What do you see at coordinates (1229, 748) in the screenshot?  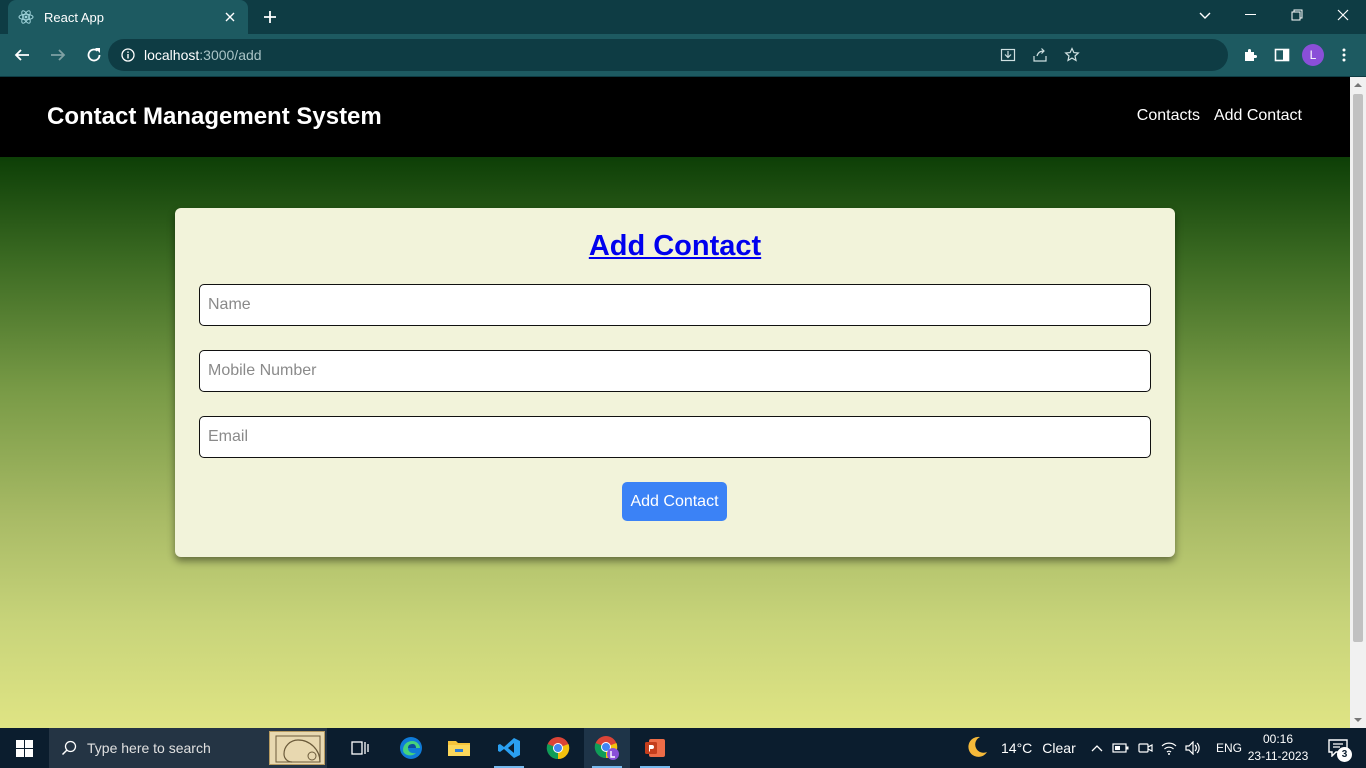 I see `language-indicator: ENG` at bounding box center [1229, 748].